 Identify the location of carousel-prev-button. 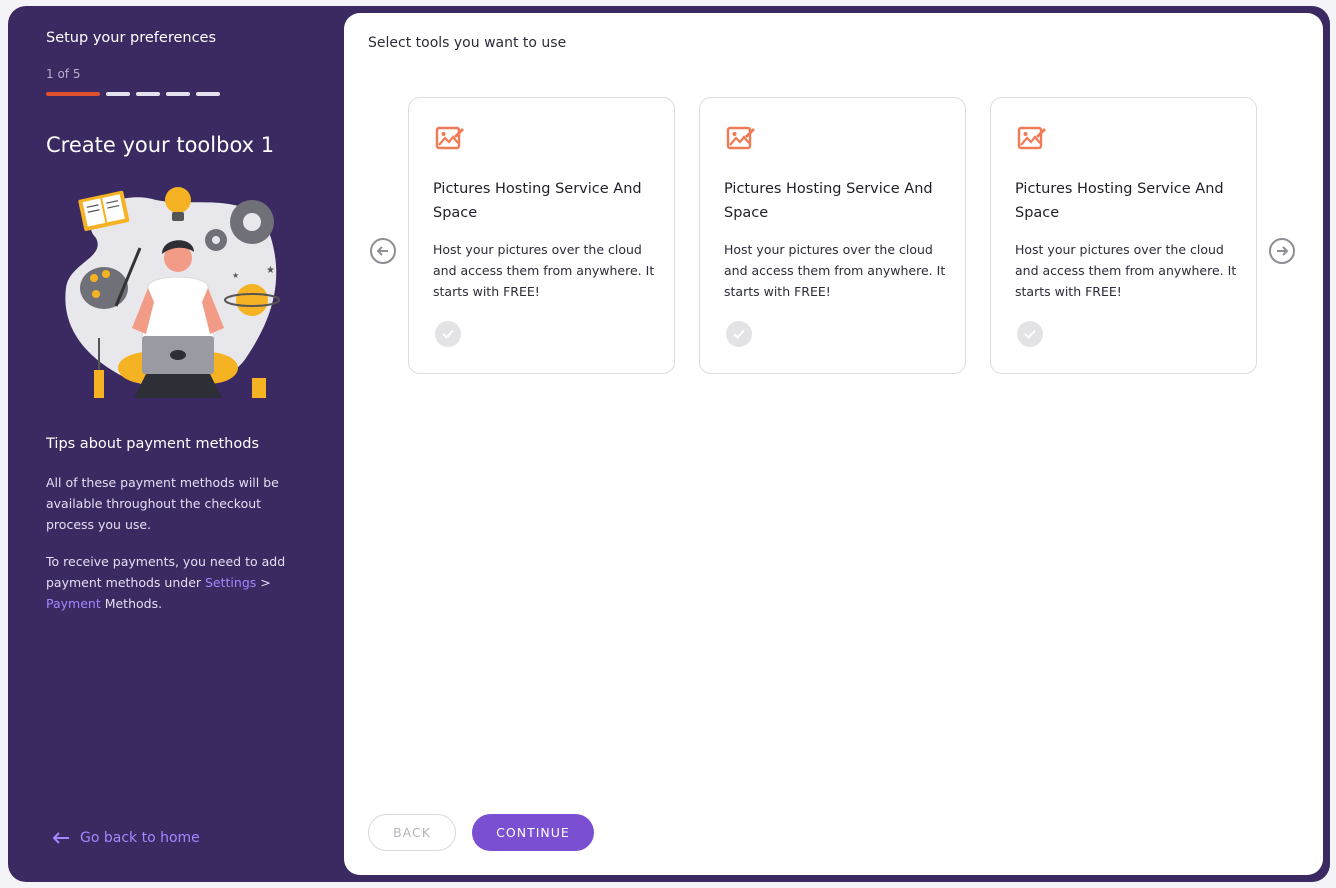
(383, 251).